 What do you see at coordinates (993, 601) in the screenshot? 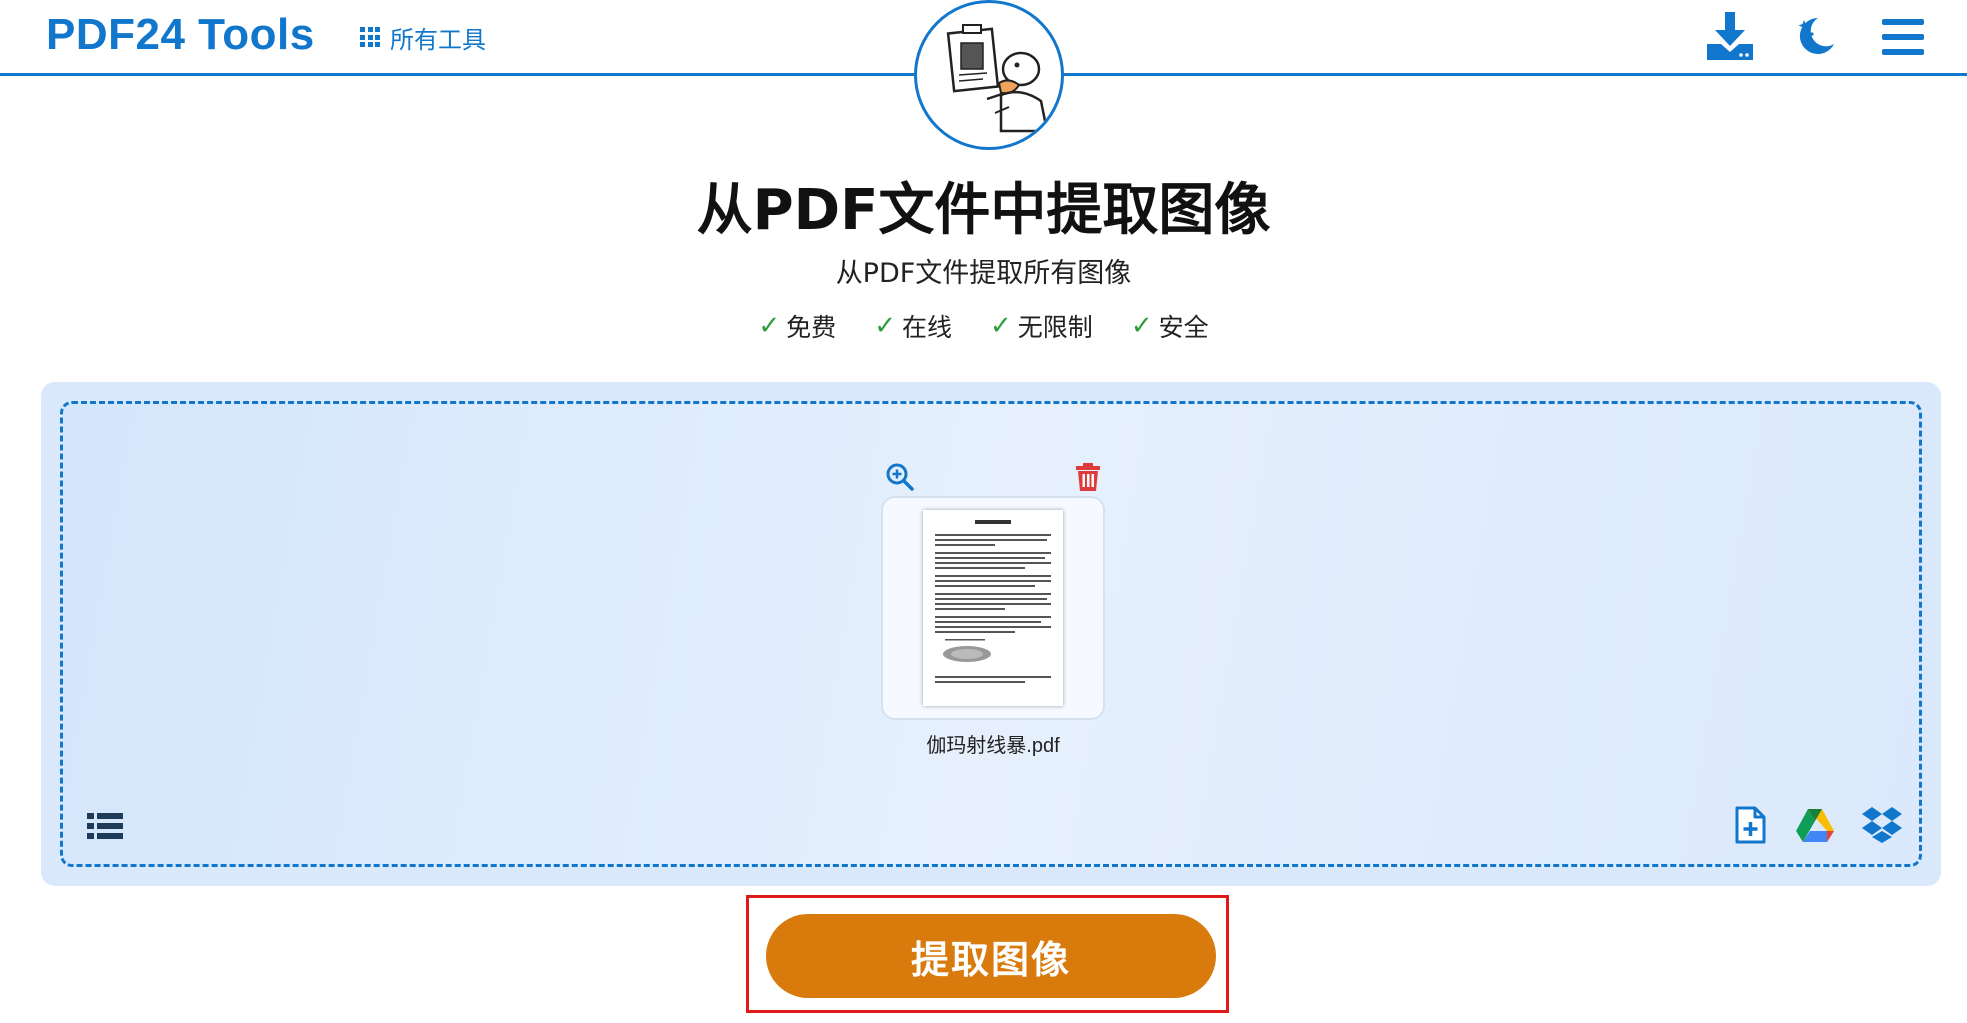
I see `thumbnail-drawing` at bounding box center [993, 601].